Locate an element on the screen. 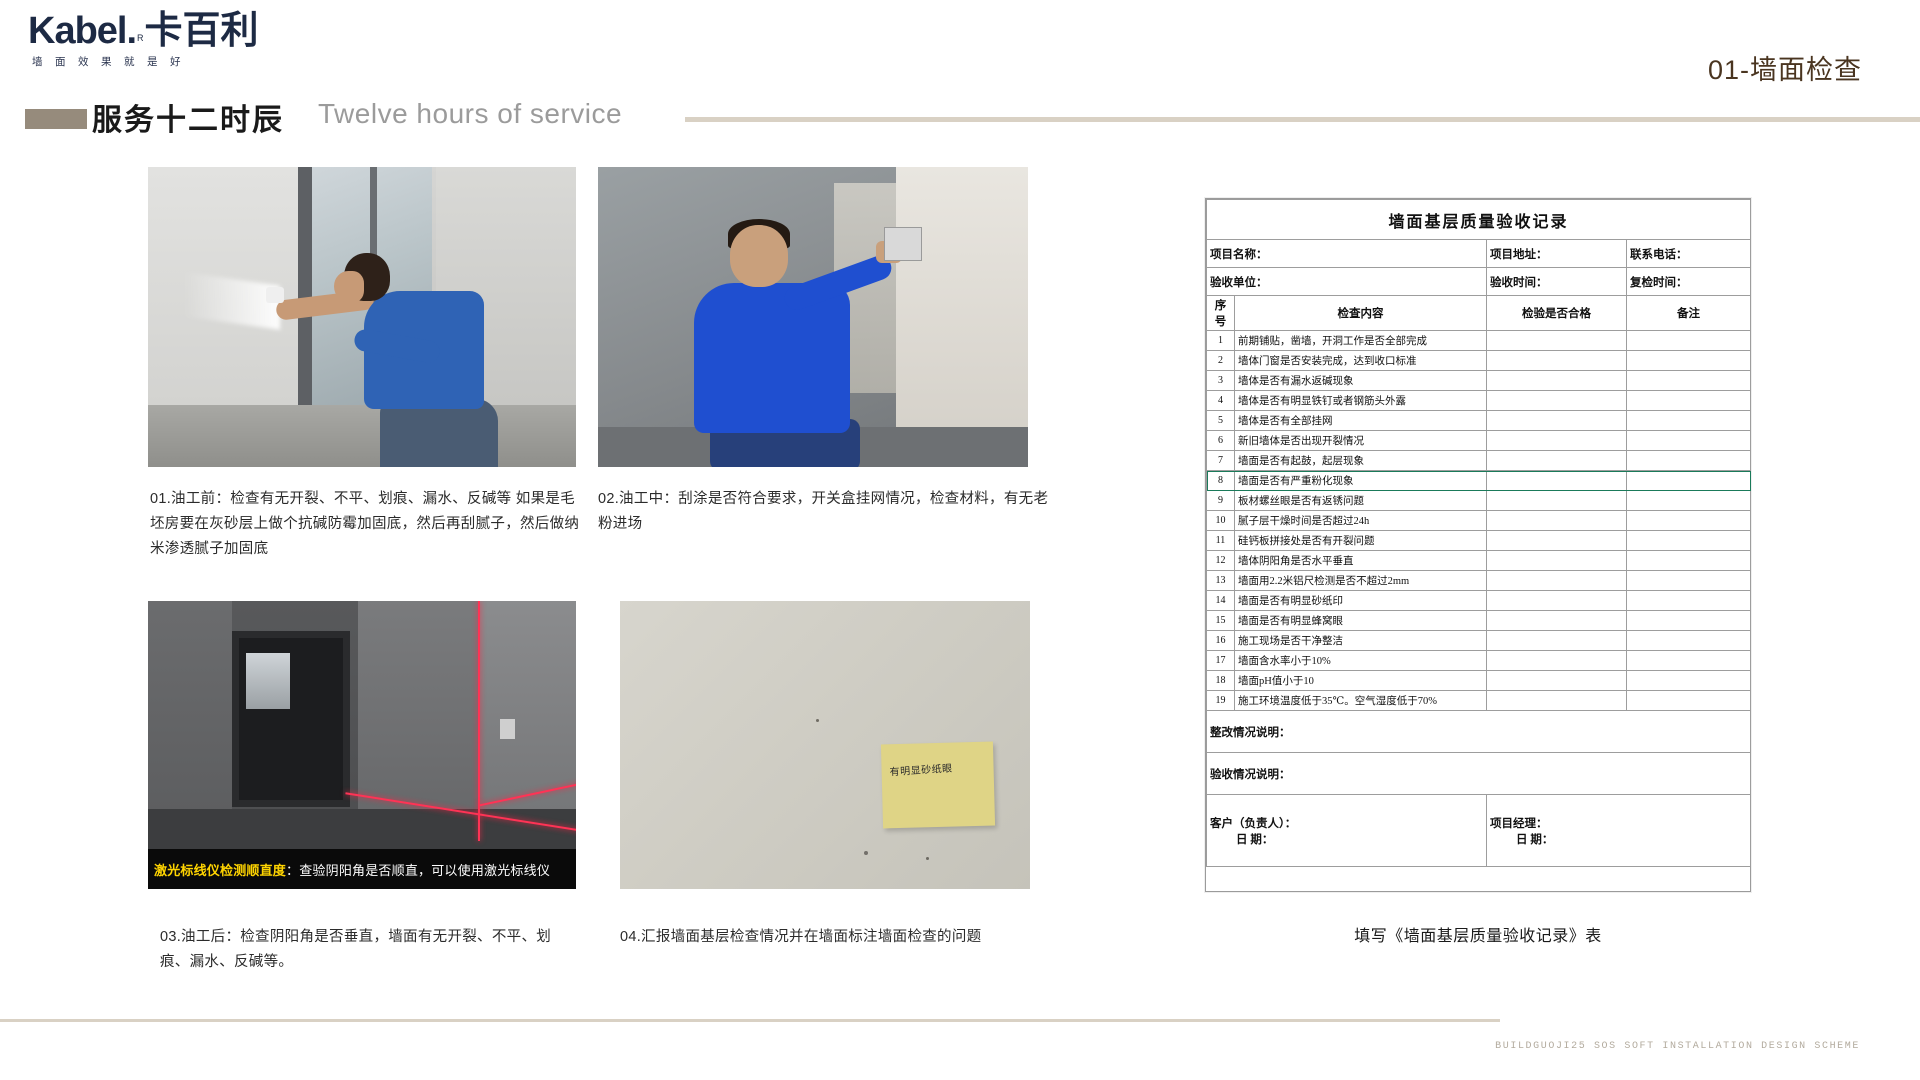 The height and width of the screenshot is (1080, 1920). table-row: 14 墙面是否有明显砂纸印 is located at coordinates (1479, 600).